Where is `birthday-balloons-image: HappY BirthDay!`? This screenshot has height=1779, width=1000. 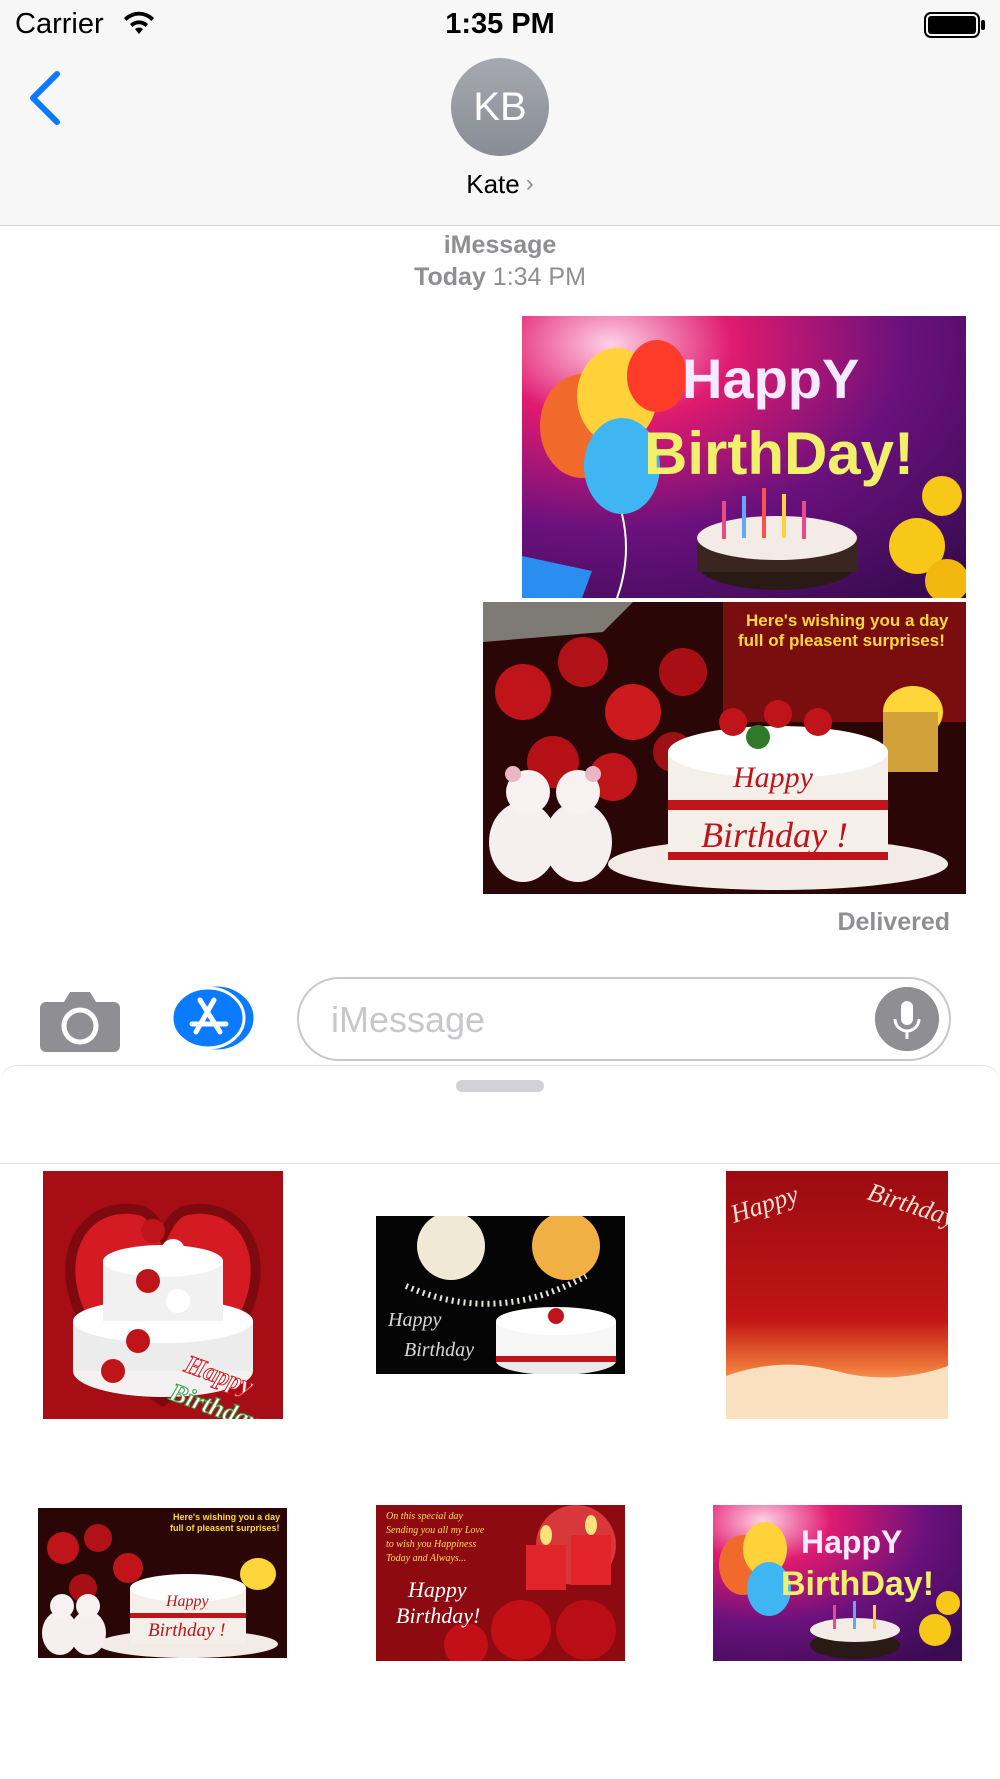 birthday-balloons-image: HappY BirthDay! is located at coordinates (744, 457).